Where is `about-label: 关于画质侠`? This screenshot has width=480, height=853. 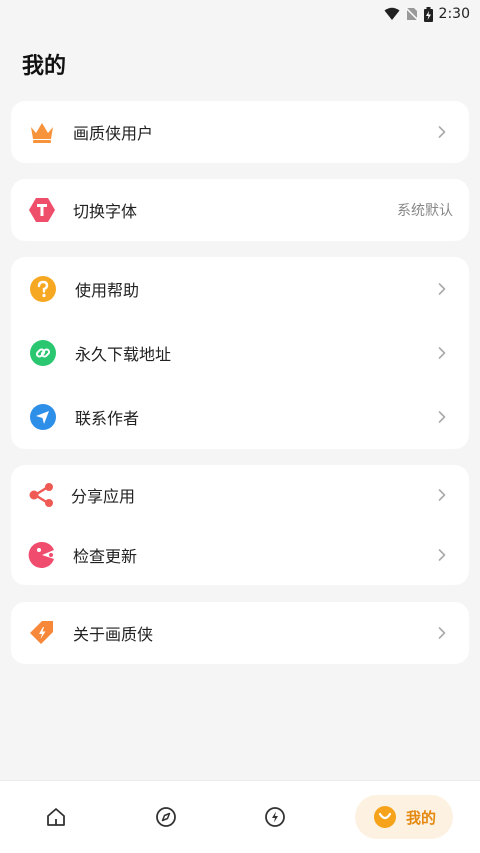
about-label: 关于画质侠 is located at coordinates (113, 634).